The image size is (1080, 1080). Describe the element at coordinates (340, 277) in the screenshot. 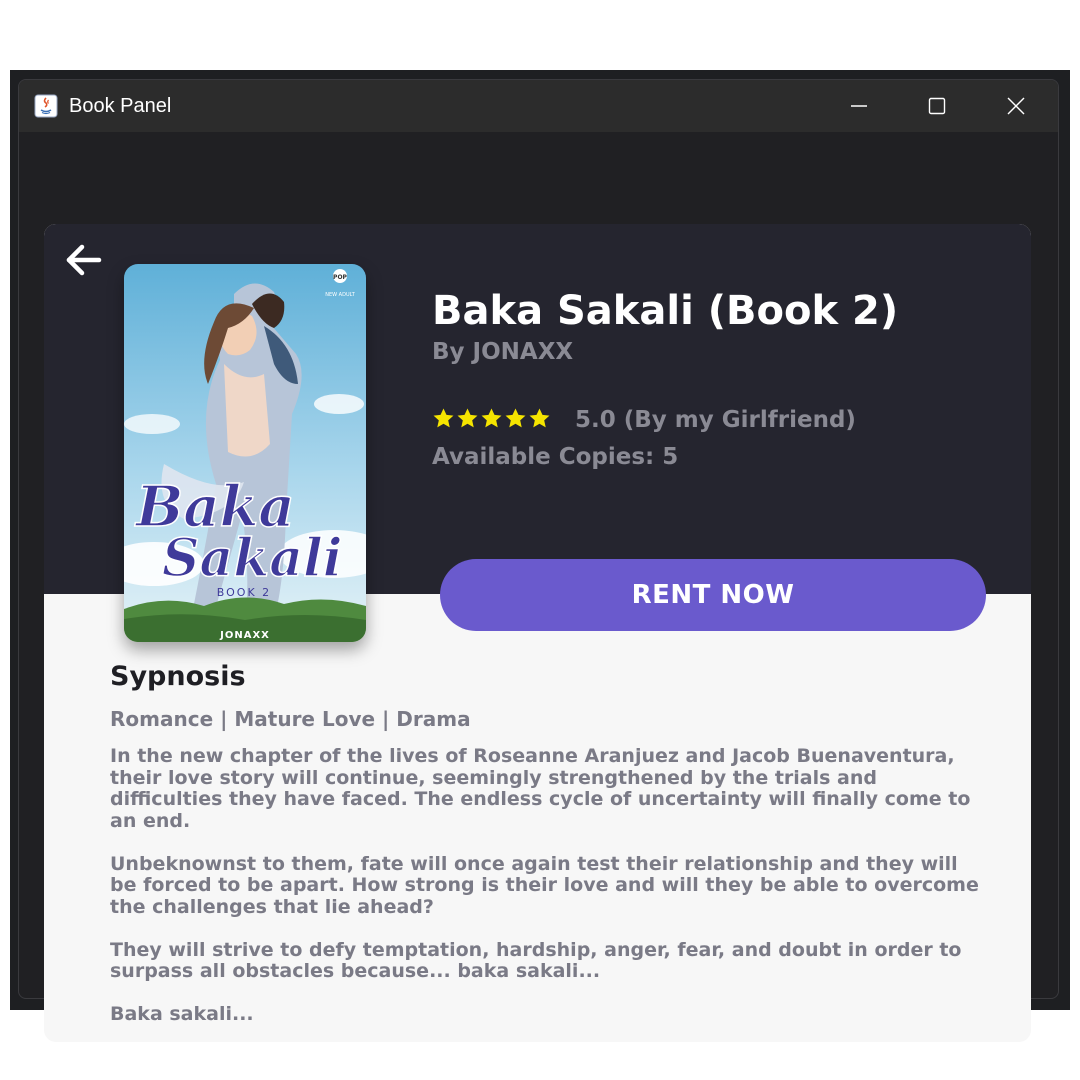

I see `svg-text: POP` at that location.